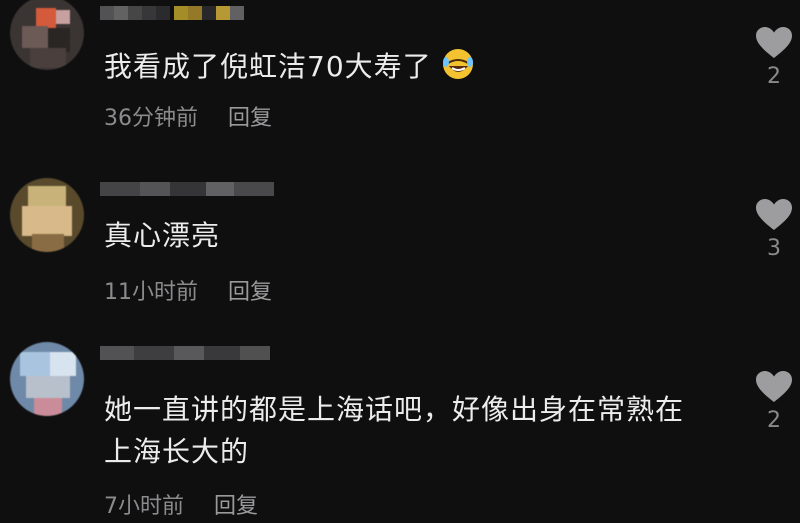 Image resolution: width=800 pixels, height=523 pixels. What do you see at coordinates (177, 451) in the screenshot?
I see `comment-text-line-2: 上海长大的` at bounding box center [177, 451].